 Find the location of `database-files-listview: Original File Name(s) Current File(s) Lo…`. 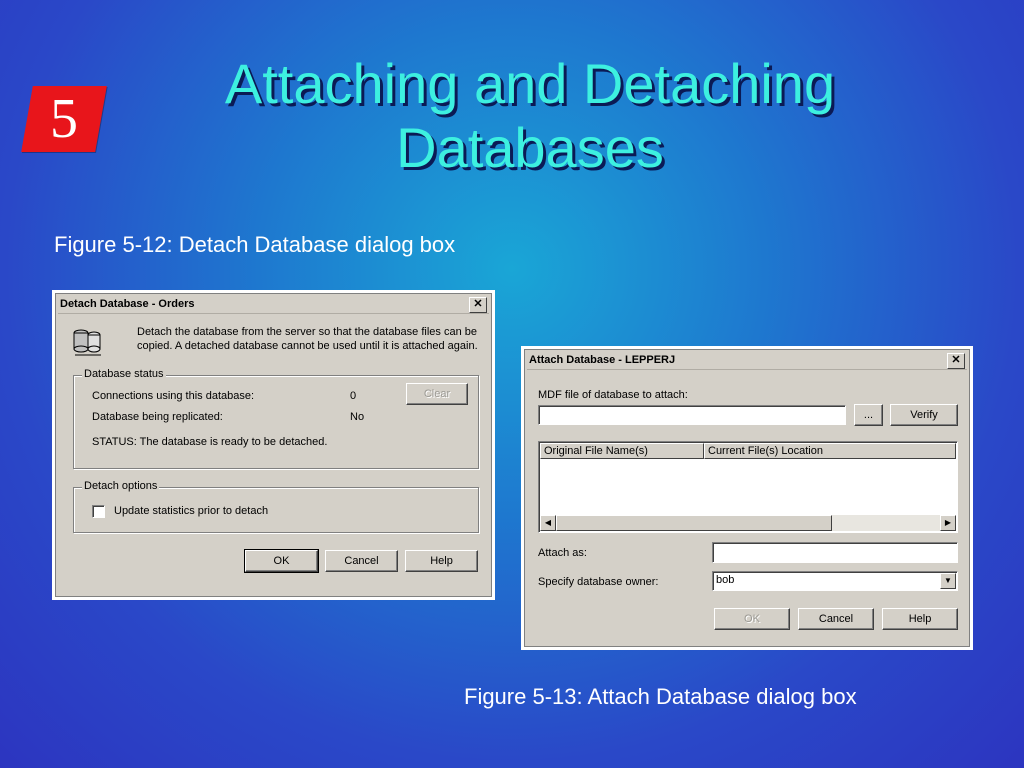

database-files-listview: Original File Name(s) Current File(s) Lo… is located at coordinates (748, 487).